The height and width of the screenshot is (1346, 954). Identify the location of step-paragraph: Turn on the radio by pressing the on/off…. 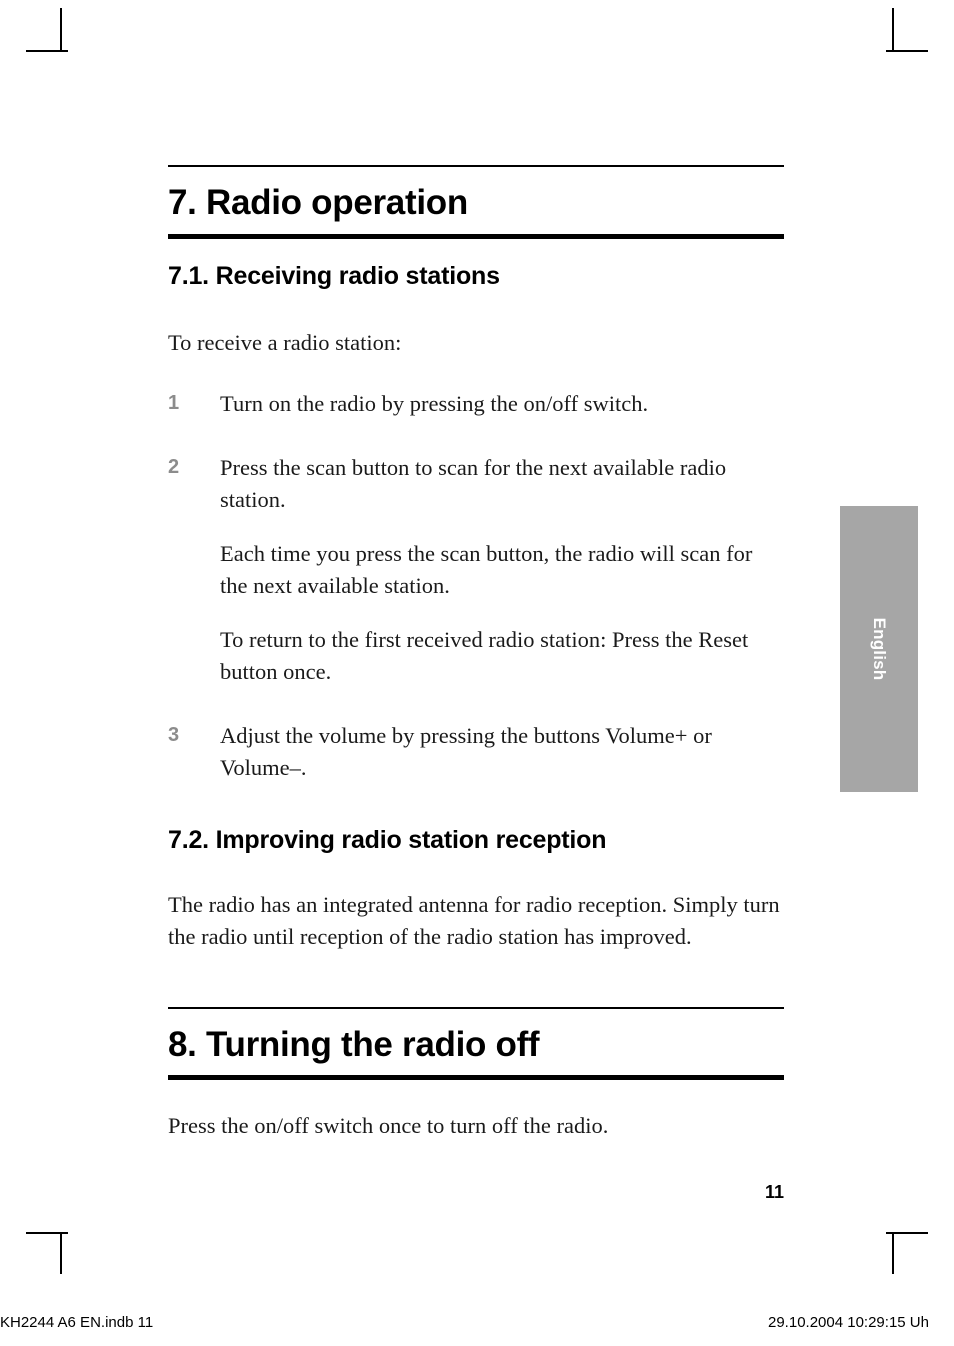
(434, 404).